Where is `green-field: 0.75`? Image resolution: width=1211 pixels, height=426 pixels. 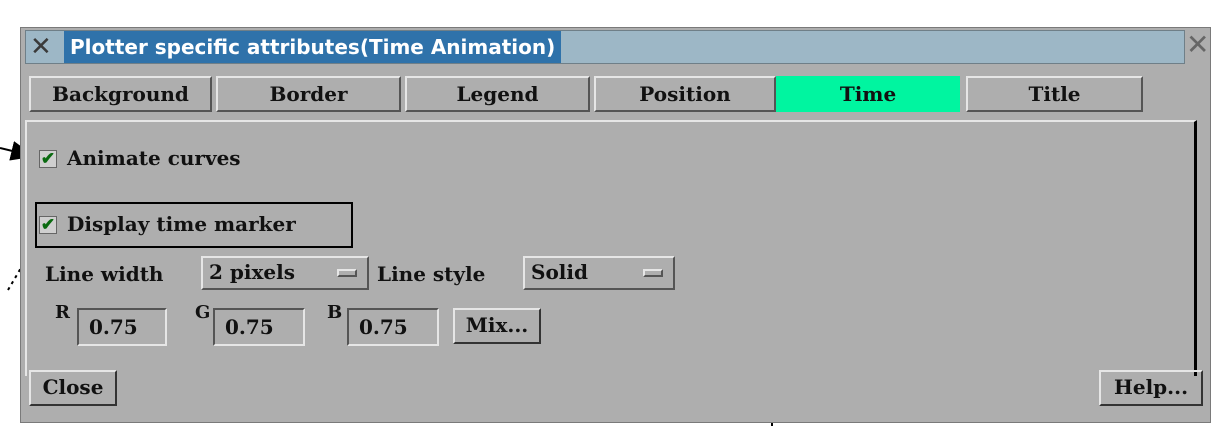 green-field: 0.75 is located at coordinates (259, 327).